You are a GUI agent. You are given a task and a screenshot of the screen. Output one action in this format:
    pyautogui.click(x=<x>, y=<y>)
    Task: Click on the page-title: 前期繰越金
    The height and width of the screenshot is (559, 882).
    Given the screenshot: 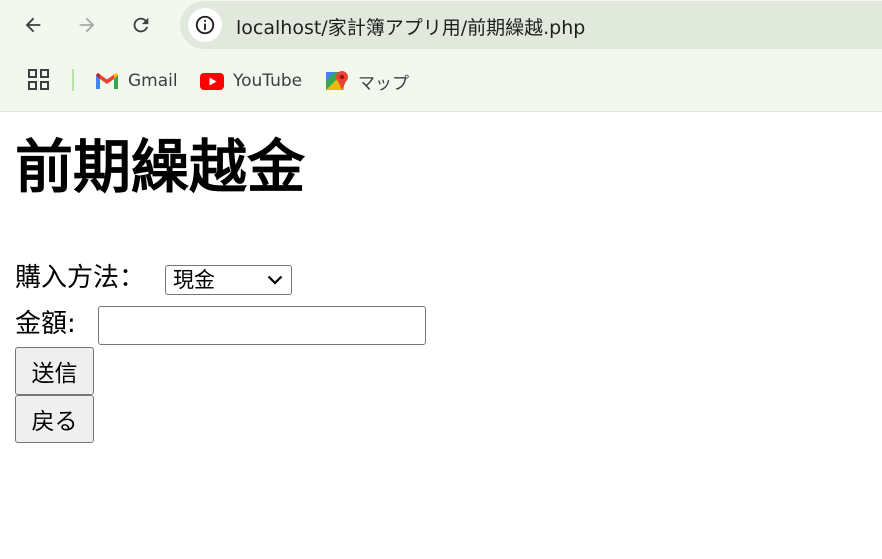 What is the action you would take?
    pyautogui.click(x=160, y=167)
    